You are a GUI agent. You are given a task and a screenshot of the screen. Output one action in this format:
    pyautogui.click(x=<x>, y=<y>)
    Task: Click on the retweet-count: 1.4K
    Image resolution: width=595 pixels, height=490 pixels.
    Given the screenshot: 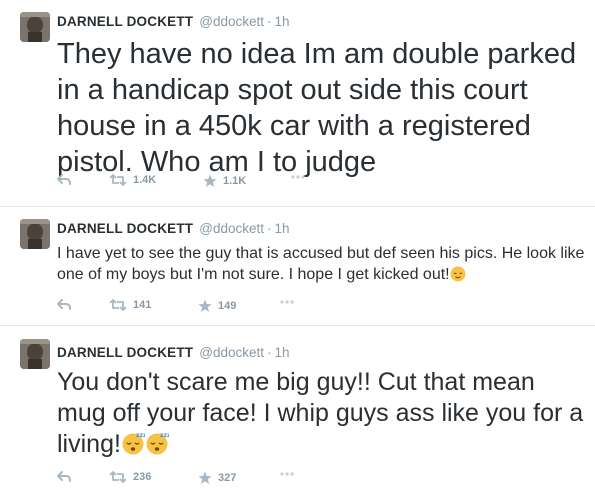 What is the action you would take?
    pyautogui.click(x=145, y=180)
    